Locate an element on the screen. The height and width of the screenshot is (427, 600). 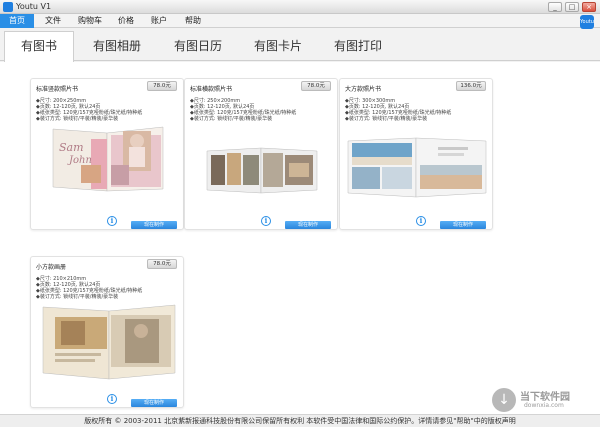
category-tabs: 有图书 有图相册 有图日历 有图卡片 有图打印 is located at coordinates (300, 45).